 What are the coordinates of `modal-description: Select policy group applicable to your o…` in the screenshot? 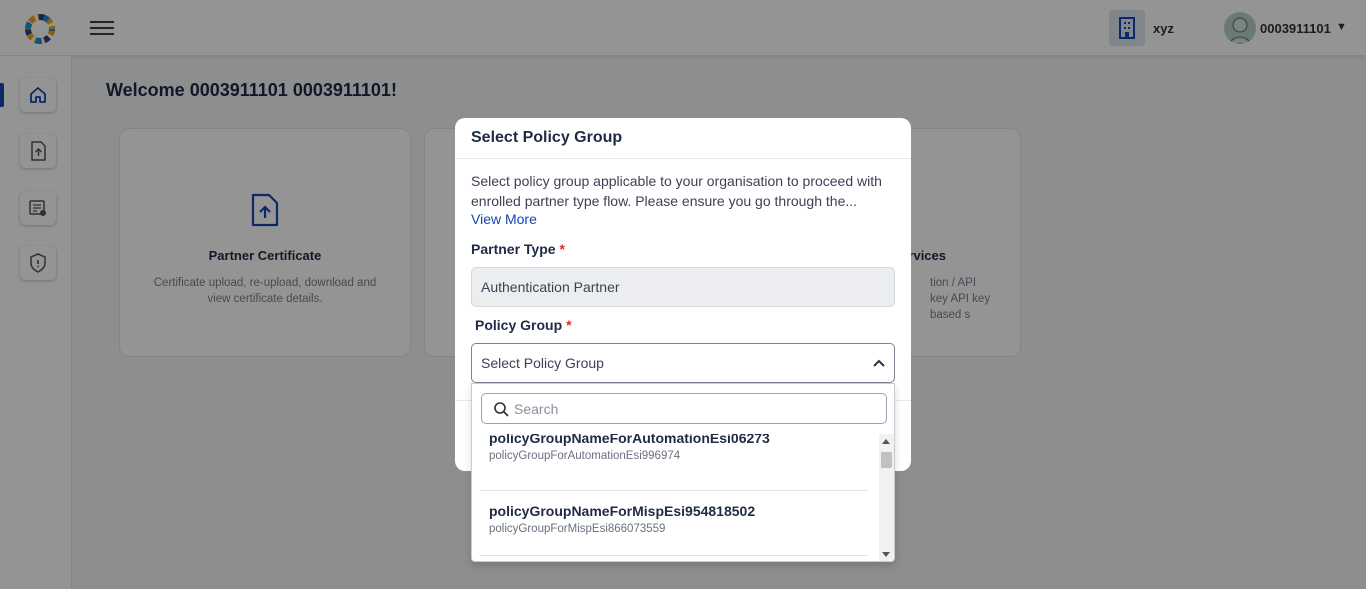 It's located at (676, 191).